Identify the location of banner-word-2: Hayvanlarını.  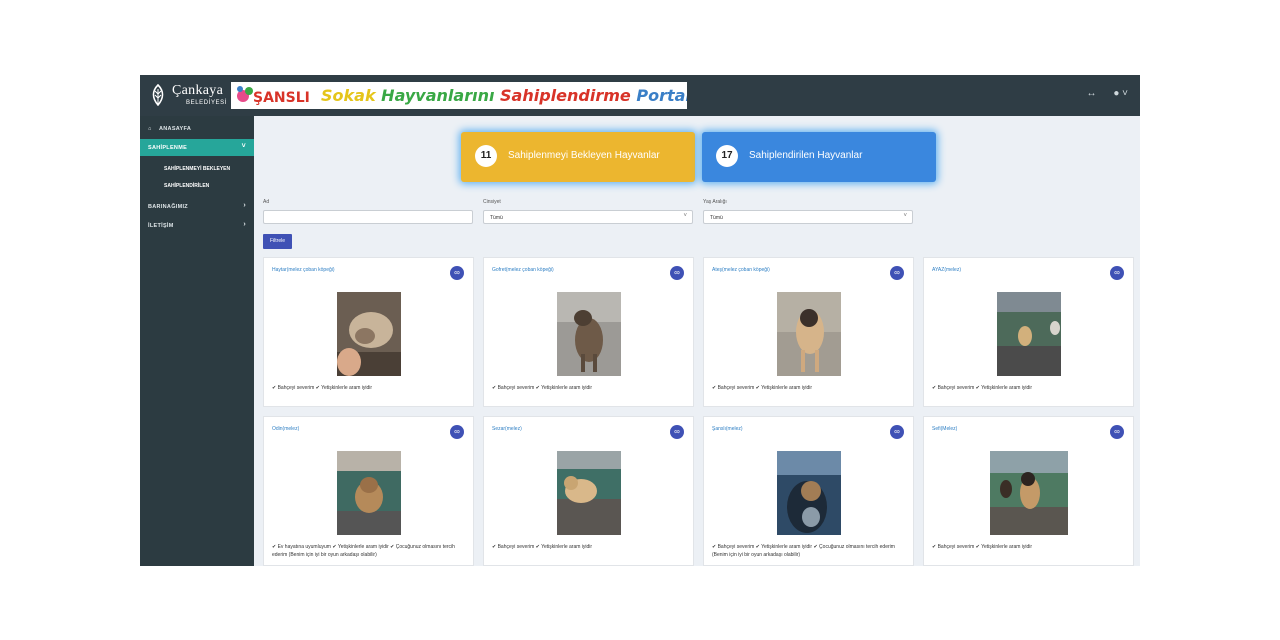
(438, 95).